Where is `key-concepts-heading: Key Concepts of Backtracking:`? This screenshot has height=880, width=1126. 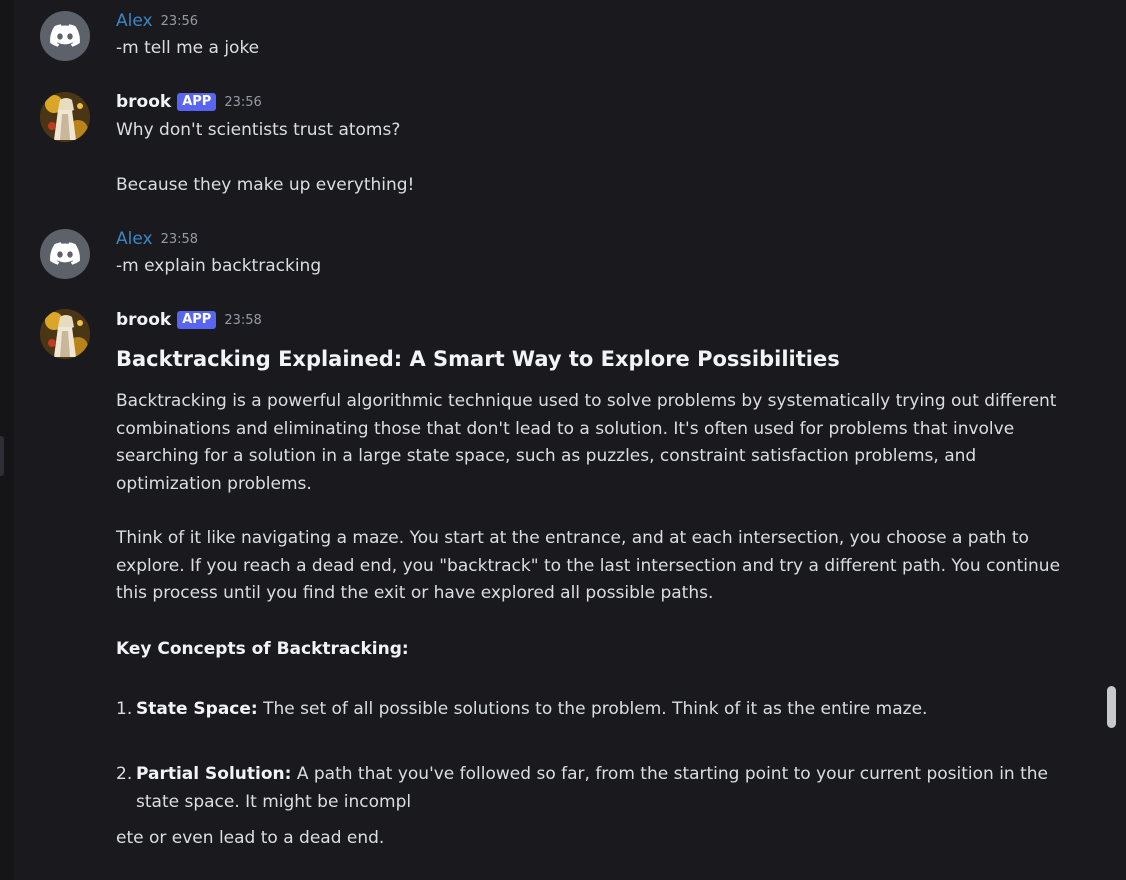 key-concepts-heading: Key Concepts of Backtracking: is located at coordinates (262, 649).